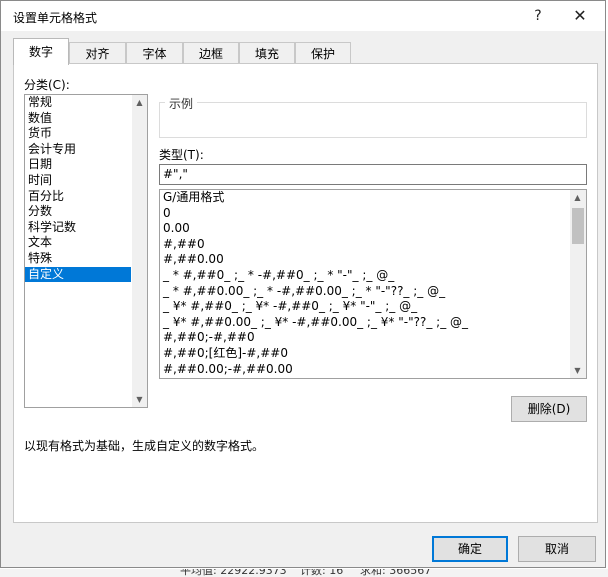  I want to click on category-item: 数值, so click(86, 119).